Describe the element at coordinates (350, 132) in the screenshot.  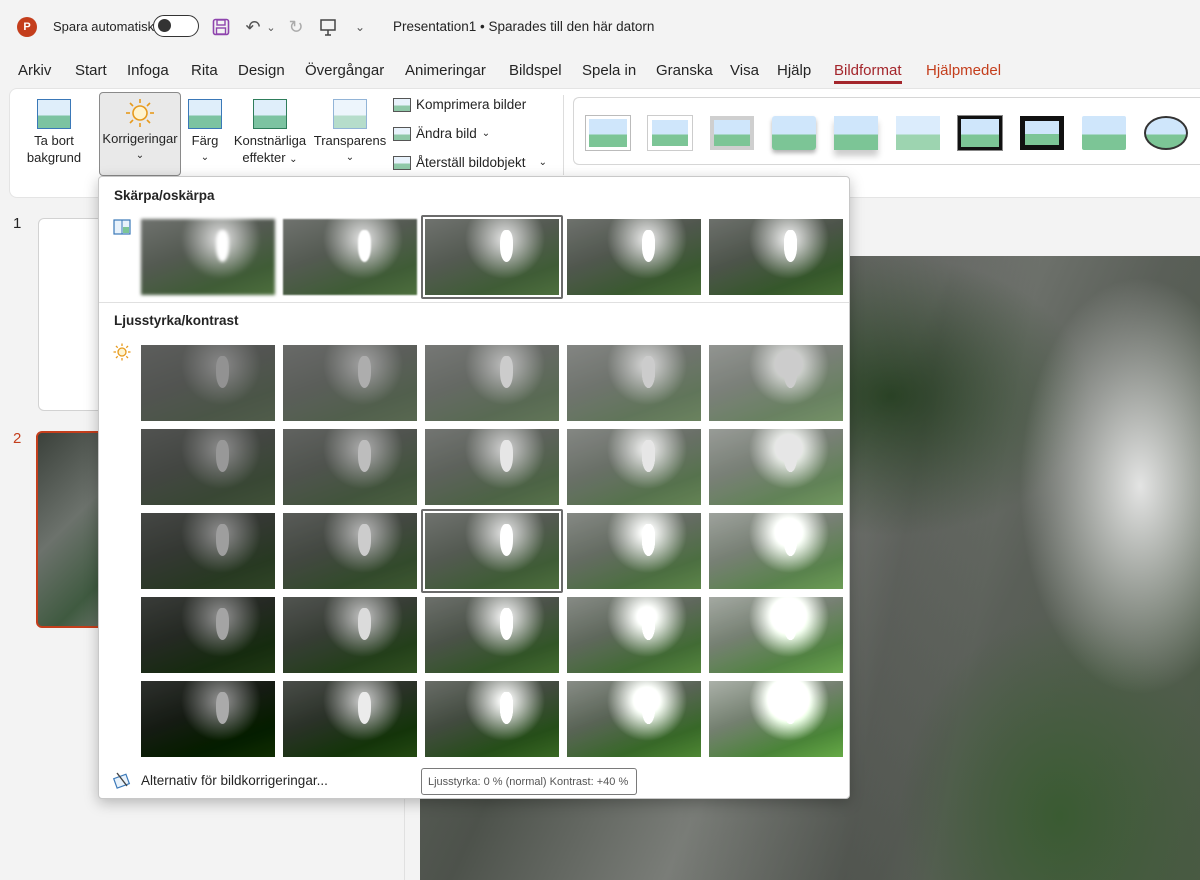
I see `transparency-button: Transparens ⌄` at that location.